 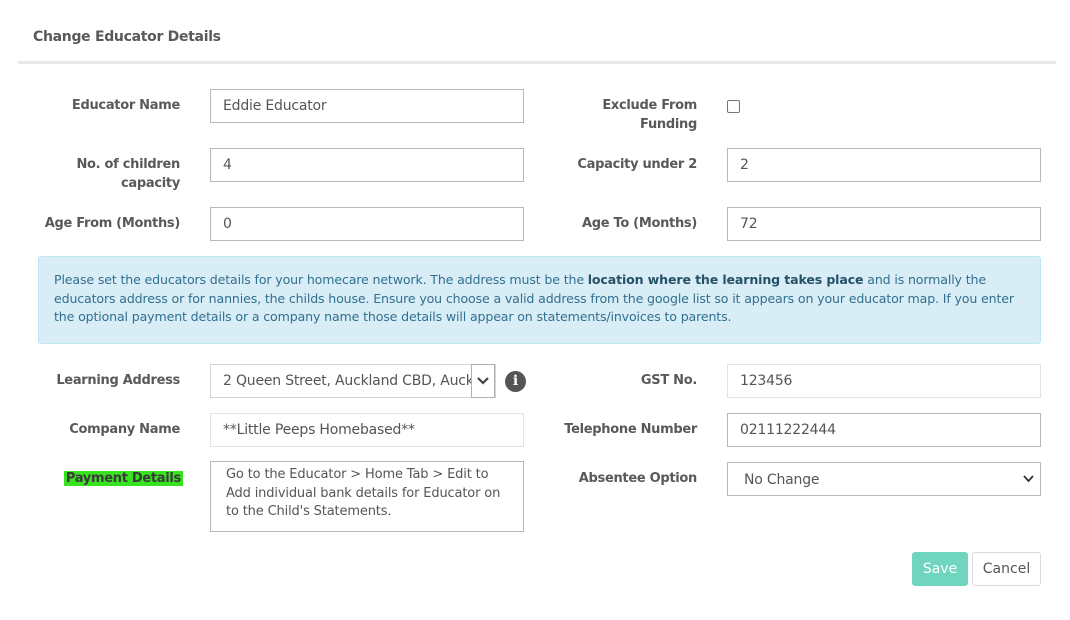 I want to click on company-name-input: **Little Peeps Homebased**, so click(x=367, y=430).